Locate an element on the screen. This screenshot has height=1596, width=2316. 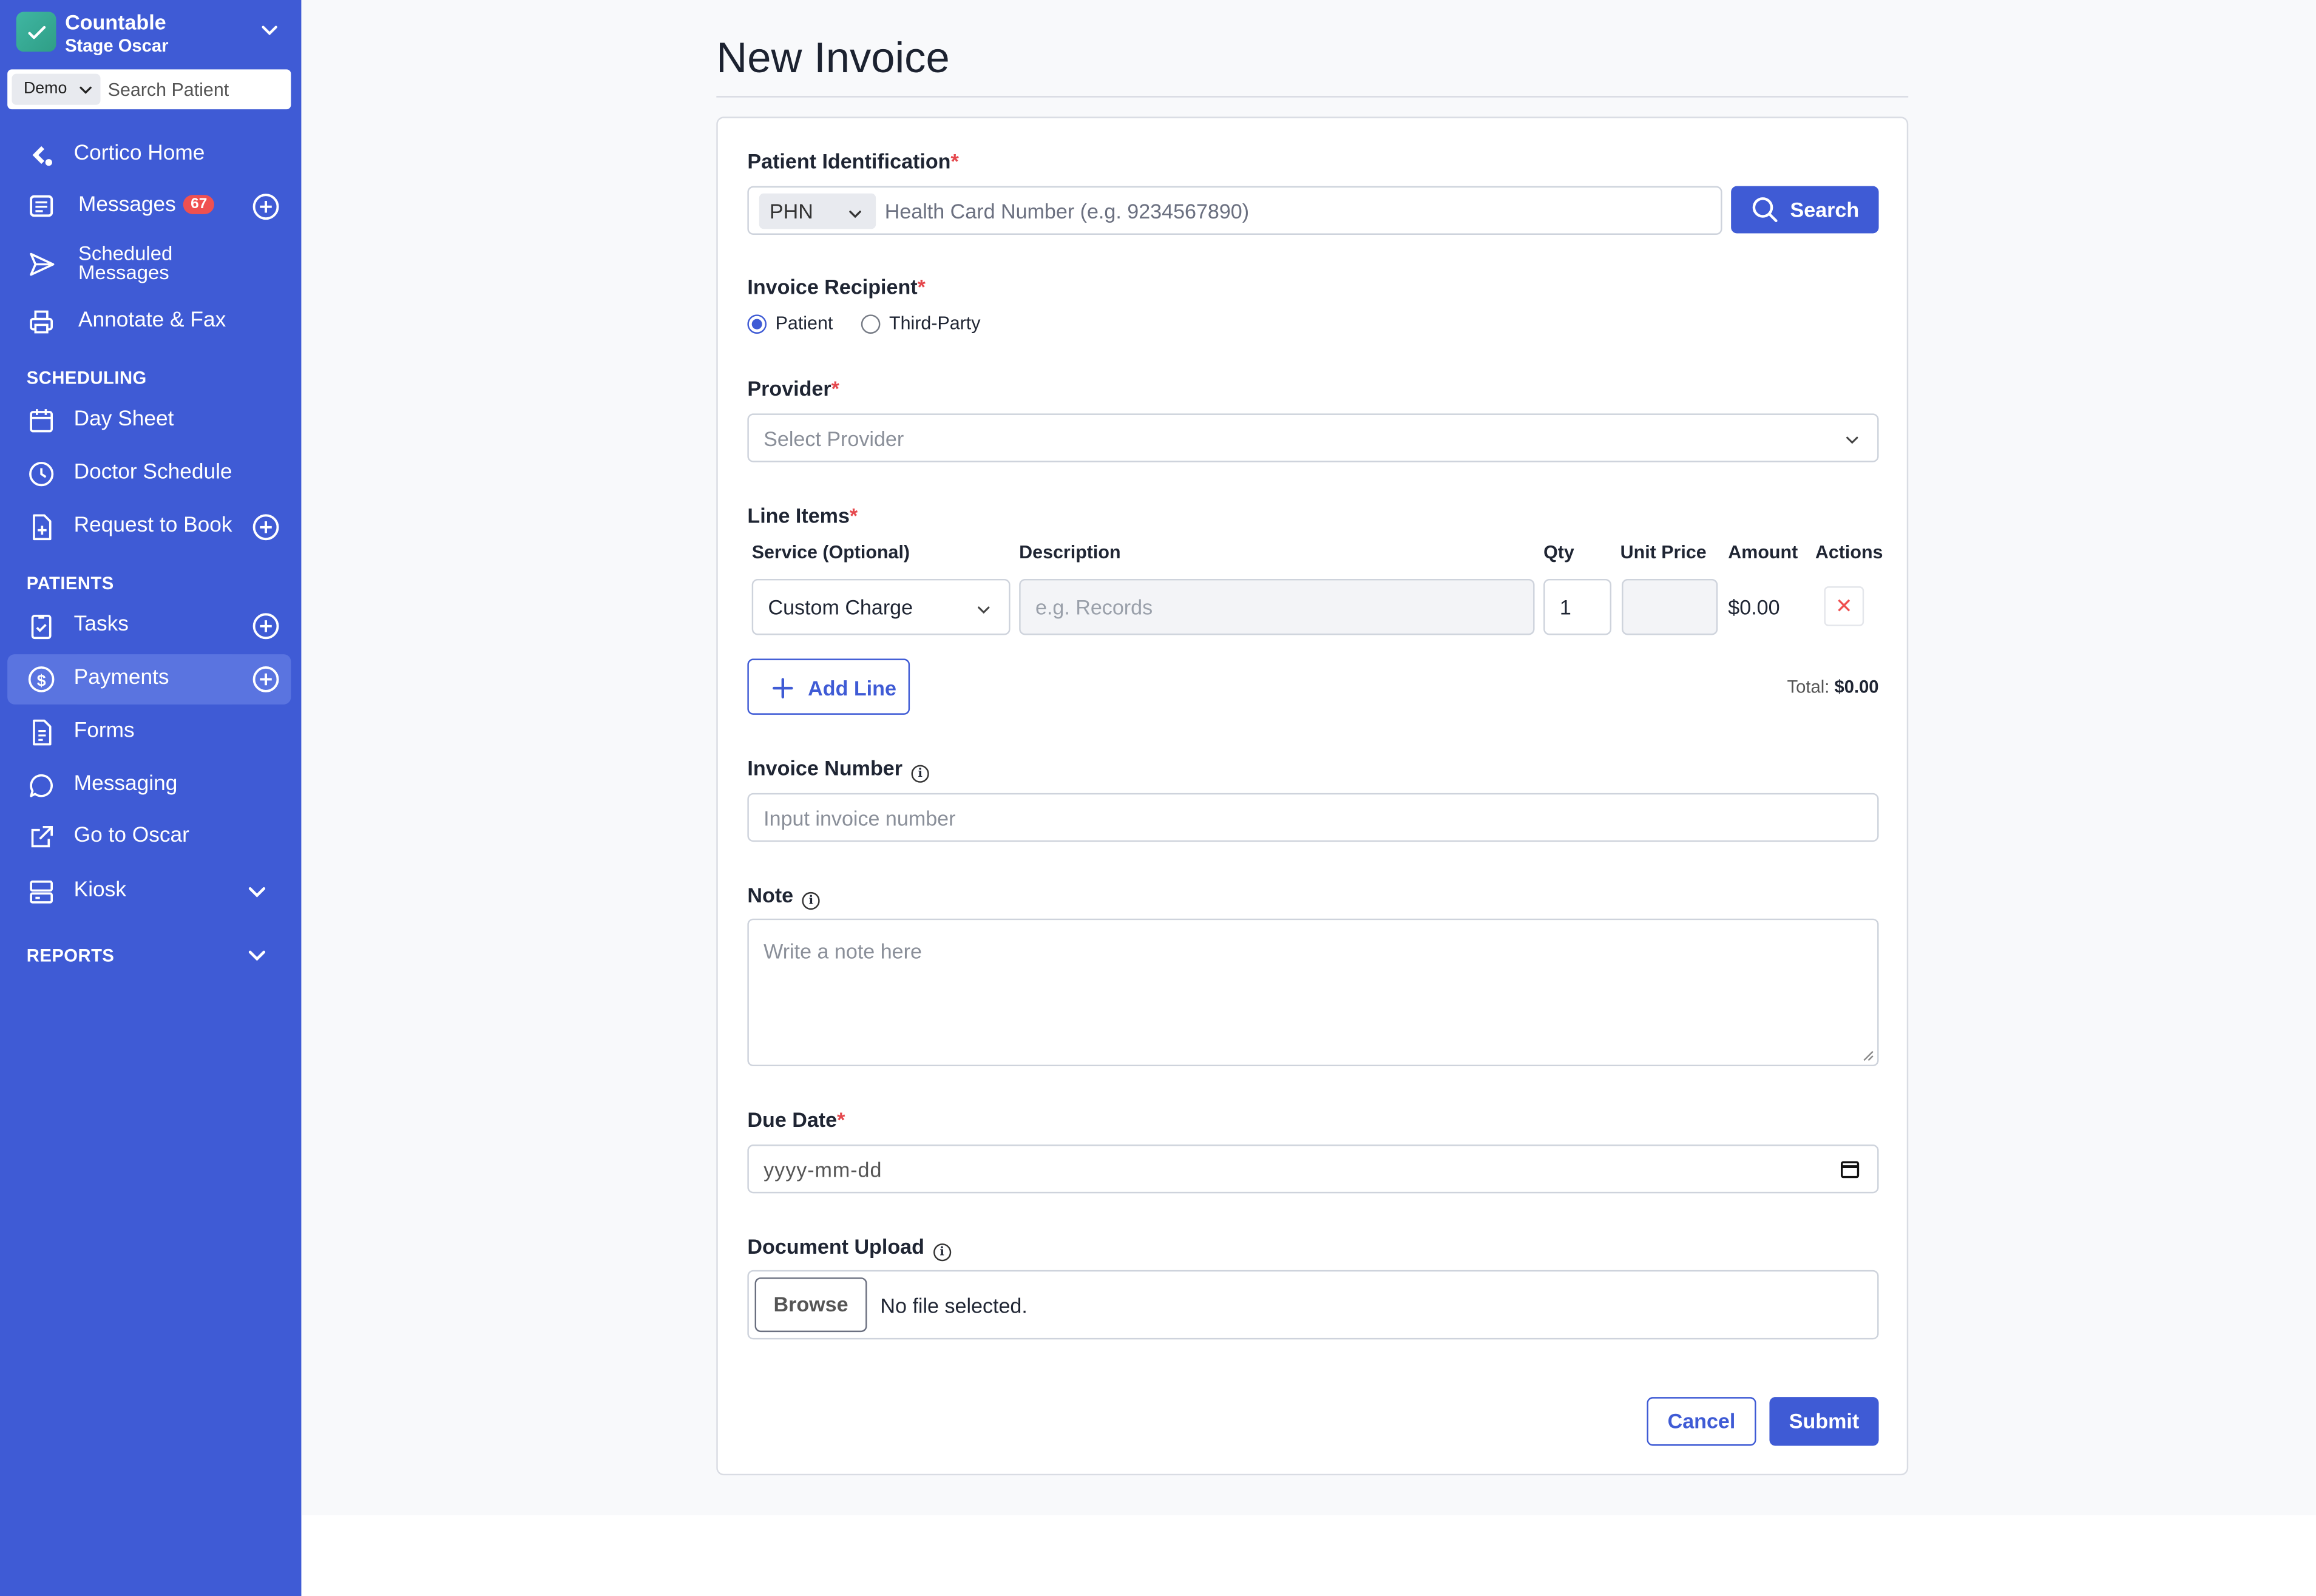
health-card-field: PHN Health Card Number (e.g. 9234567890) is located at coordinates (1234, 211).